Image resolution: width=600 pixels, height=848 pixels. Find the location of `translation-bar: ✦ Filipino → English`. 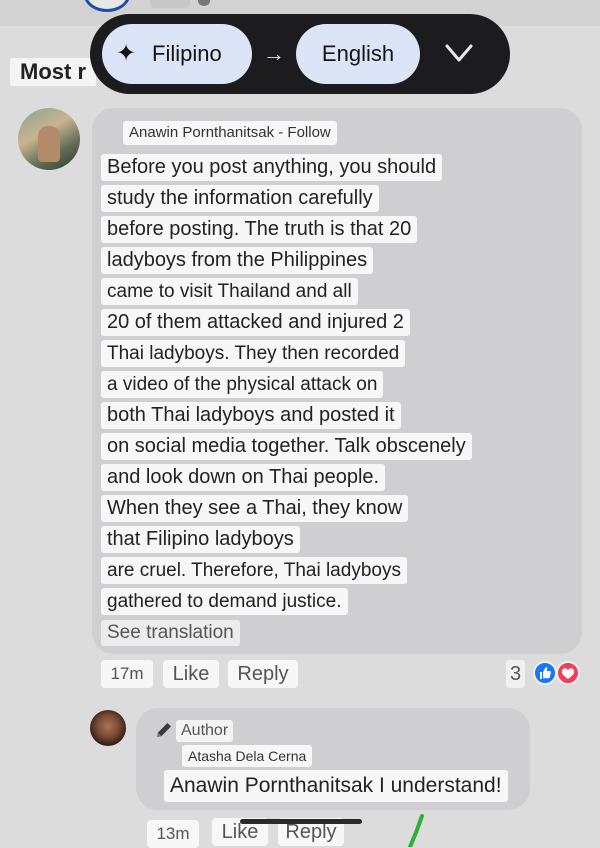

translation-bar: ✦ Filipino → English is located at coordinates (300, 54).